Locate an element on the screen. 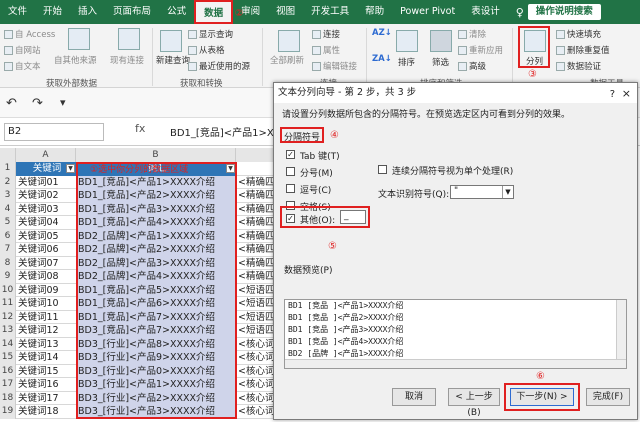 This screenshot has height=422, width=640. tab-6: 审阅 is located at coordinates (250, 12).